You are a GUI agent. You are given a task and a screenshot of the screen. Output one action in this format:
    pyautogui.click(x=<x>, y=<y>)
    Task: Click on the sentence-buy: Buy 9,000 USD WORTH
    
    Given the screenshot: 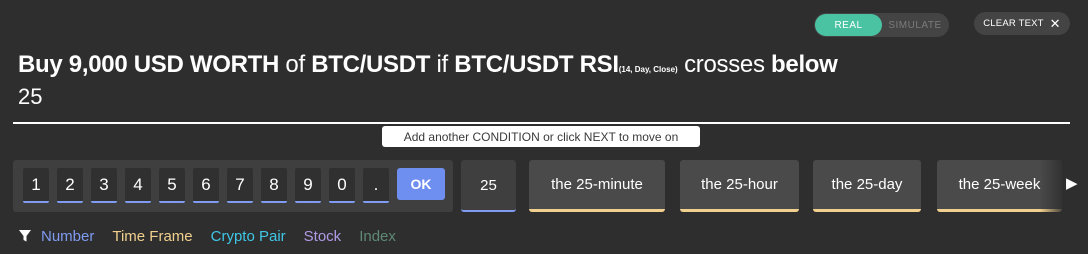 What is the action you would take?
    pyautogui.click(x=148, y=64)
    